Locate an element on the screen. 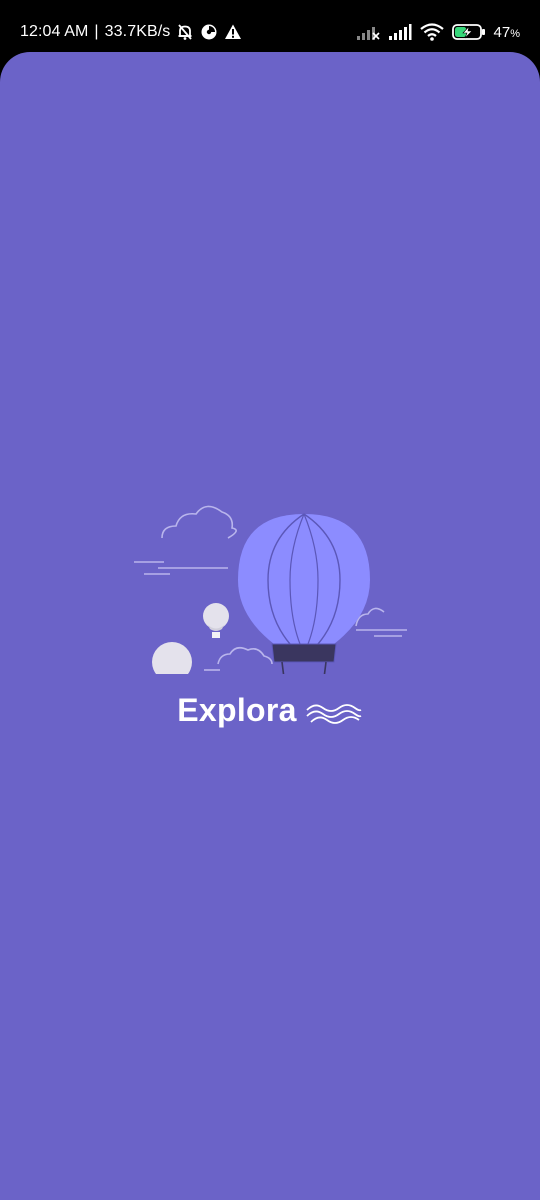 The image size is (540, 1200). status-time: 12:04 AM is located at coordinates (54, 31).